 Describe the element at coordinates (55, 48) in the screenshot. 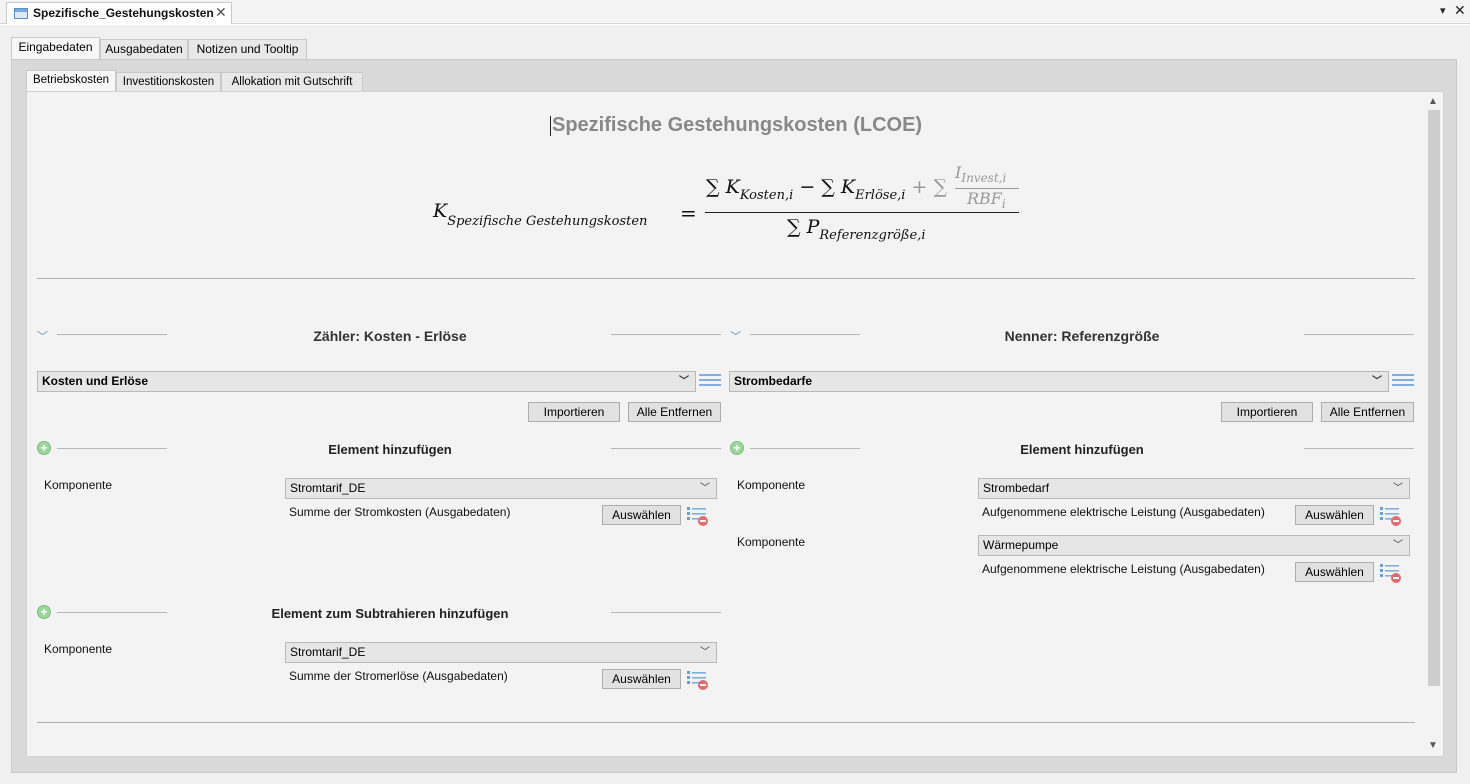

I see `tab-eingabedaten: Eingabedaten` at that location.